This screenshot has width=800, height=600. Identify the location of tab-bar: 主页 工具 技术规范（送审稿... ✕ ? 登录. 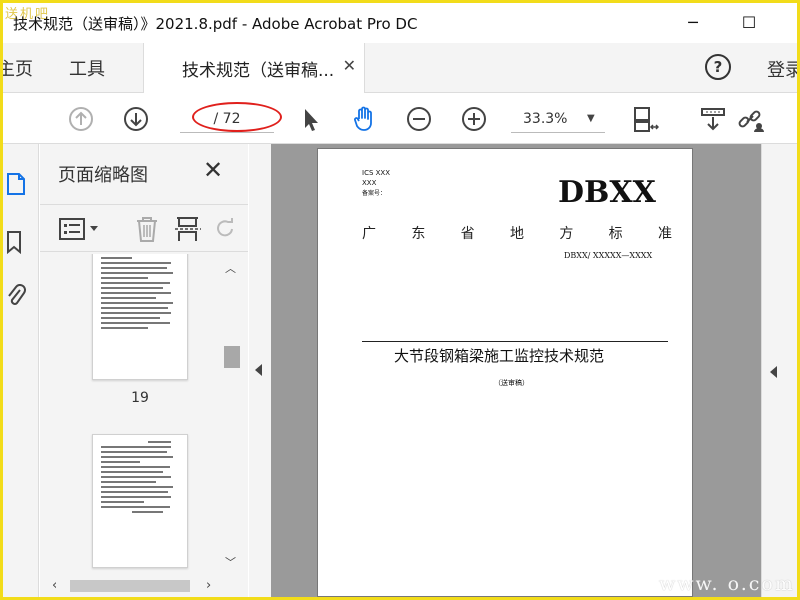
(400, 68).